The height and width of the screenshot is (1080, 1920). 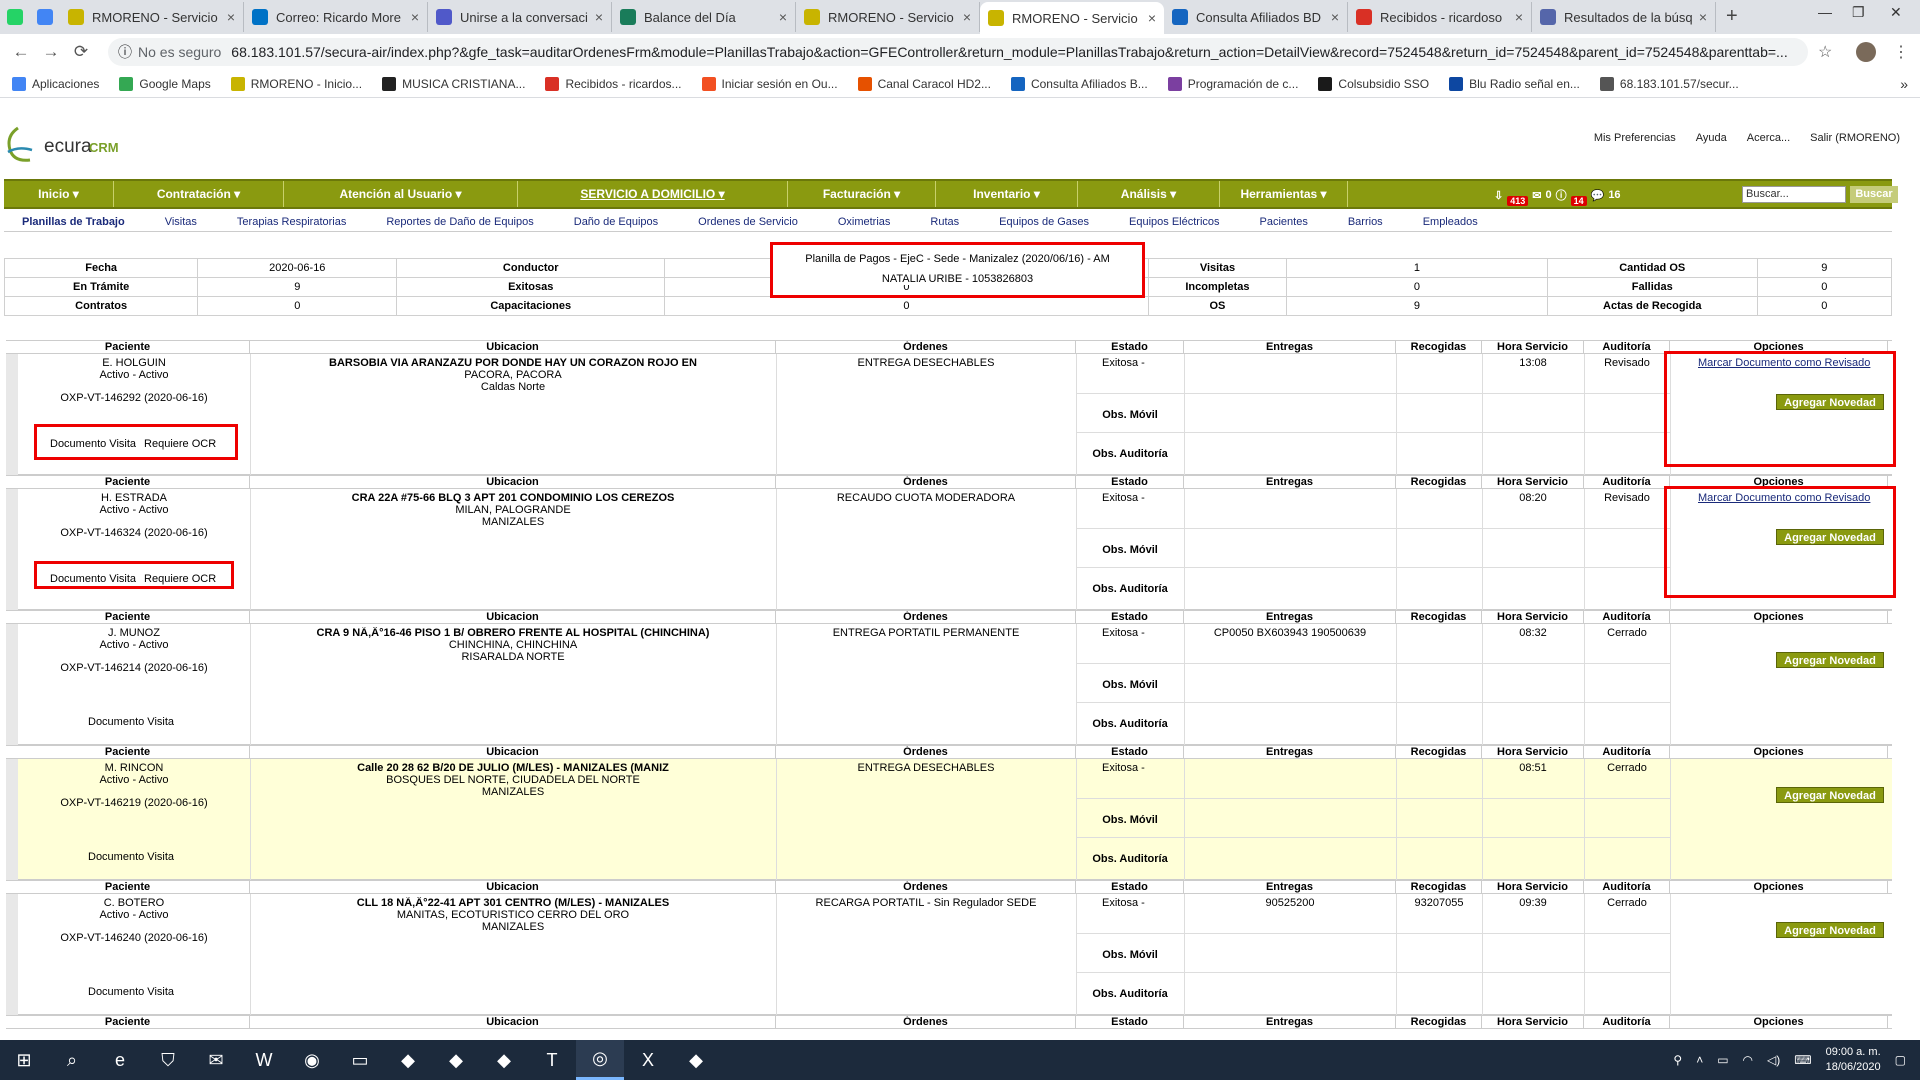 I want to click on menu-icon: ⋮, so click(x=1901, y=52).